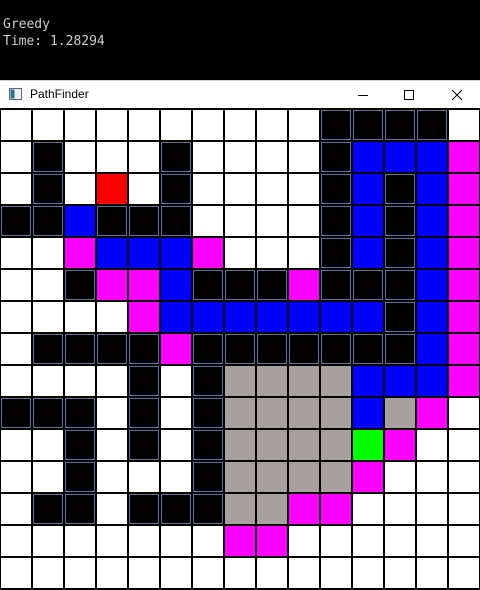 The width and height of the screenshot is (480, 590). I want to click on maximize-button, so click(409, 95).